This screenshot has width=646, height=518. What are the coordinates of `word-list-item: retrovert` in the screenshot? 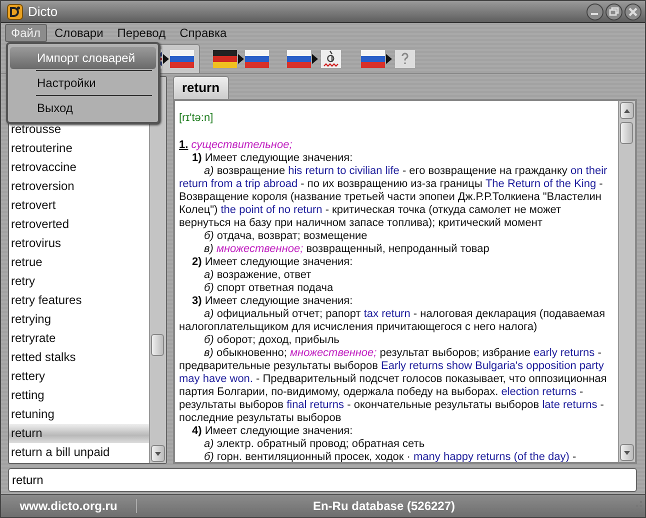 It's located at (79, 205).